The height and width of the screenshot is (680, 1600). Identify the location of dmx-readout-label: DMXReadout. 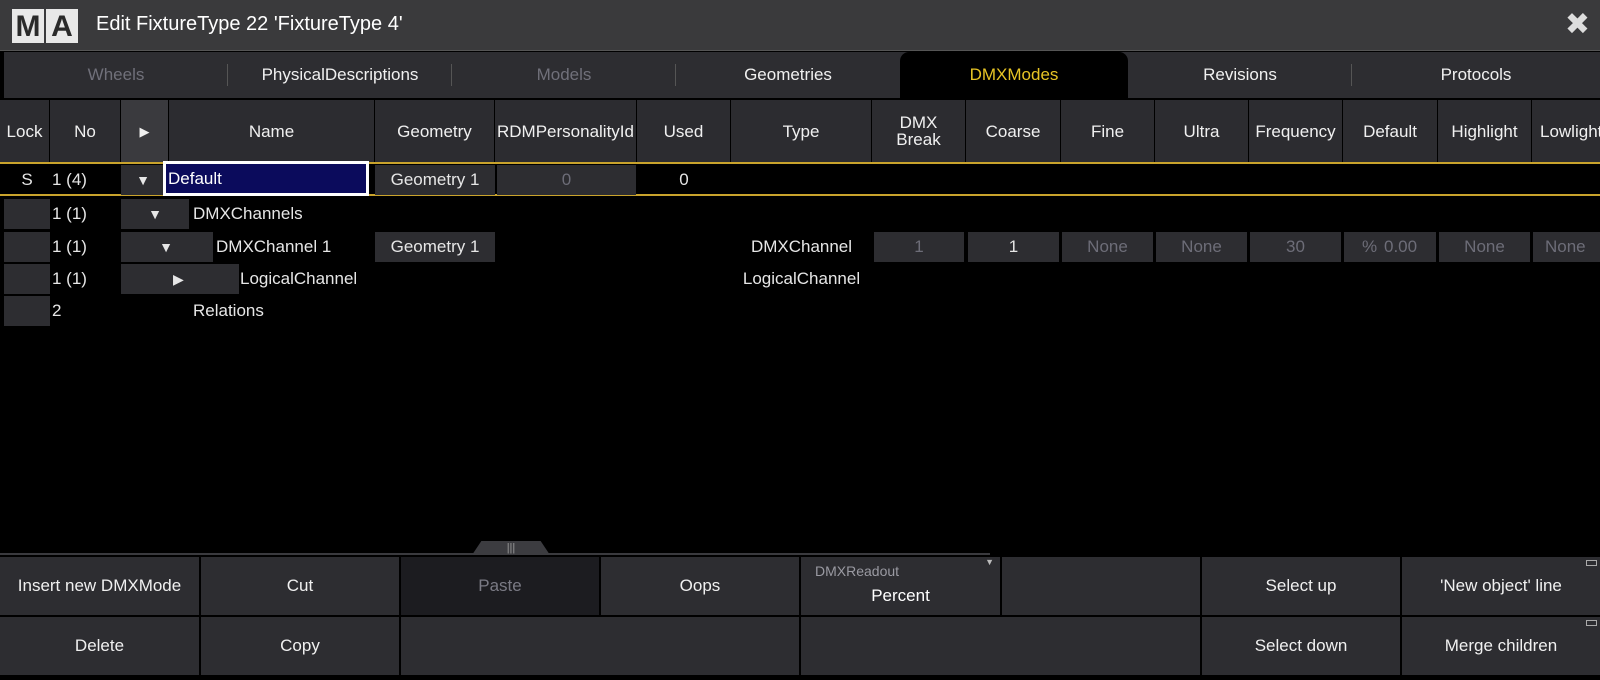
(857, 571).